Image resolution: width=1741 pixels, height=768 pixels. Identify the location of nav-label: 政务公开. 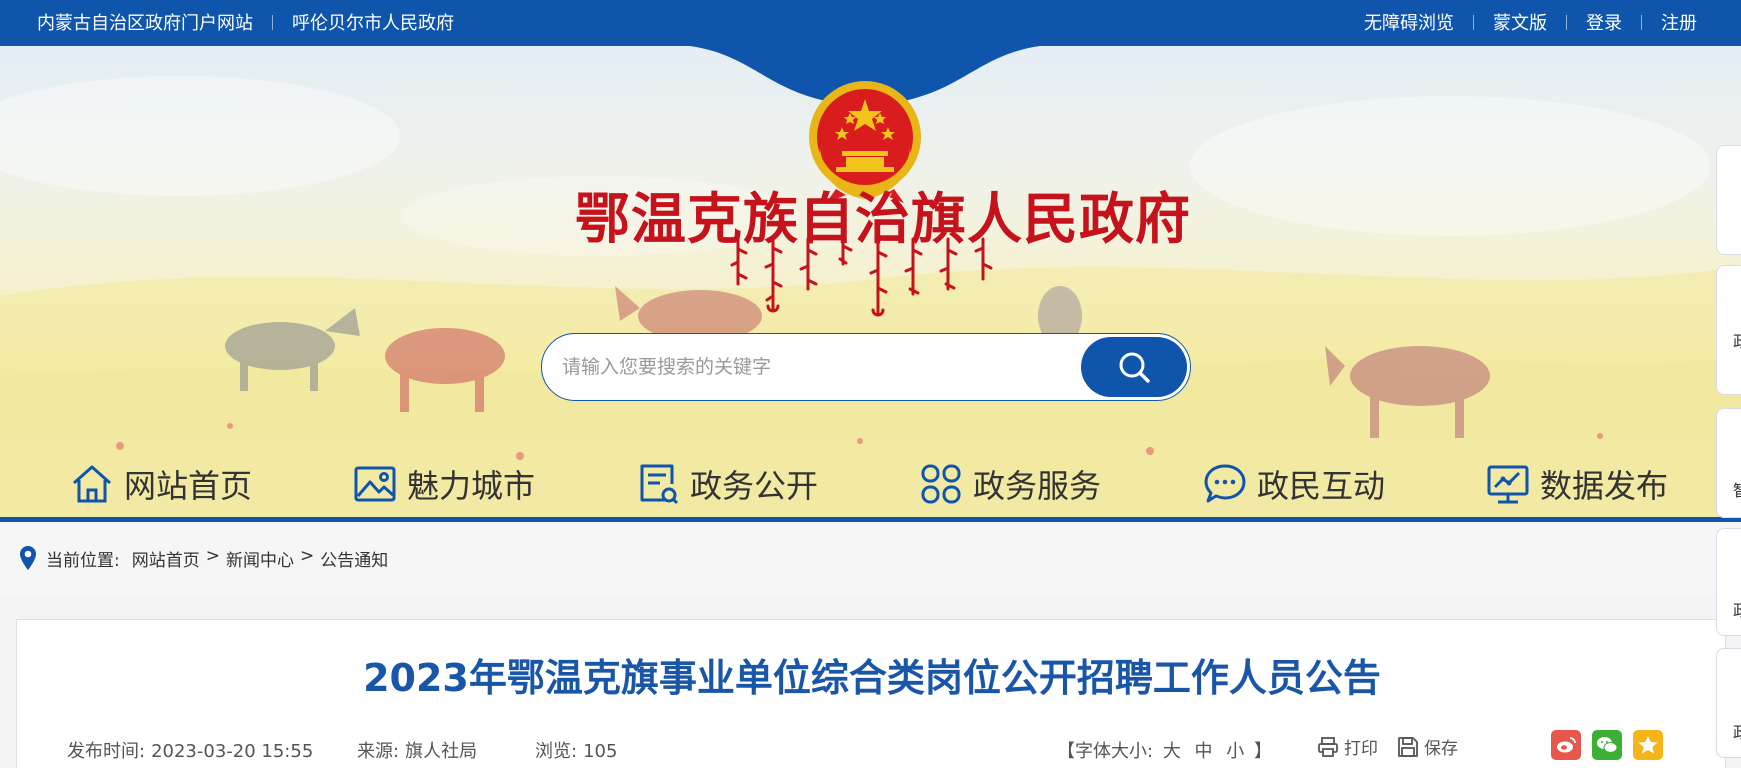
(754, 486).